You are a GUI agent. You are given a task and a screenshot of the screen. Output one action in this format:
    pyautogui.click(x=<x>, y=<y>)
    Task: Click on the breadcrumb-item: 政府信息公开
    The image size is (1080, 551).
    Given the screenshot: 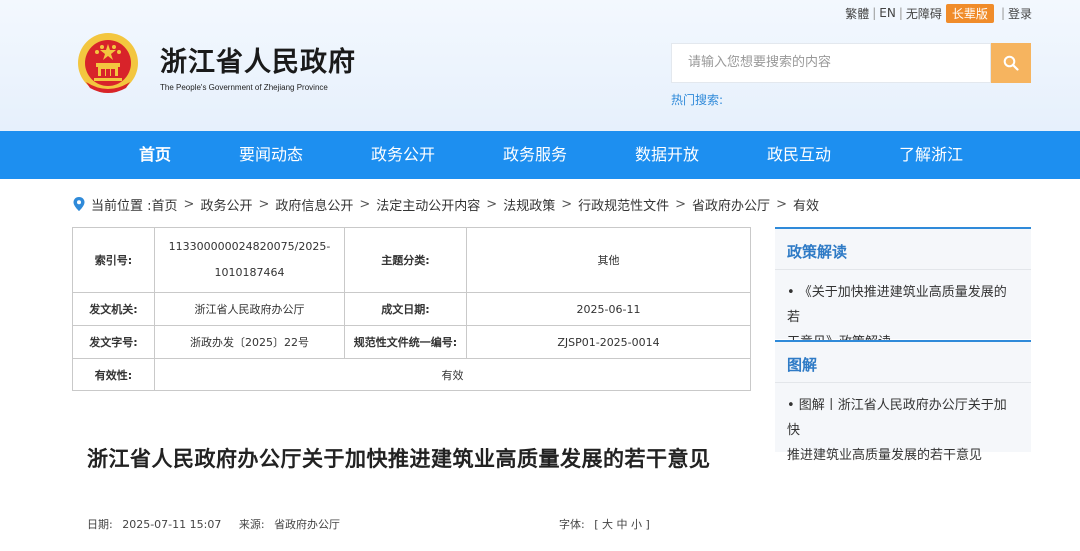 What is the action you would take?
    pyautogui.click(x=314, y=204)
    